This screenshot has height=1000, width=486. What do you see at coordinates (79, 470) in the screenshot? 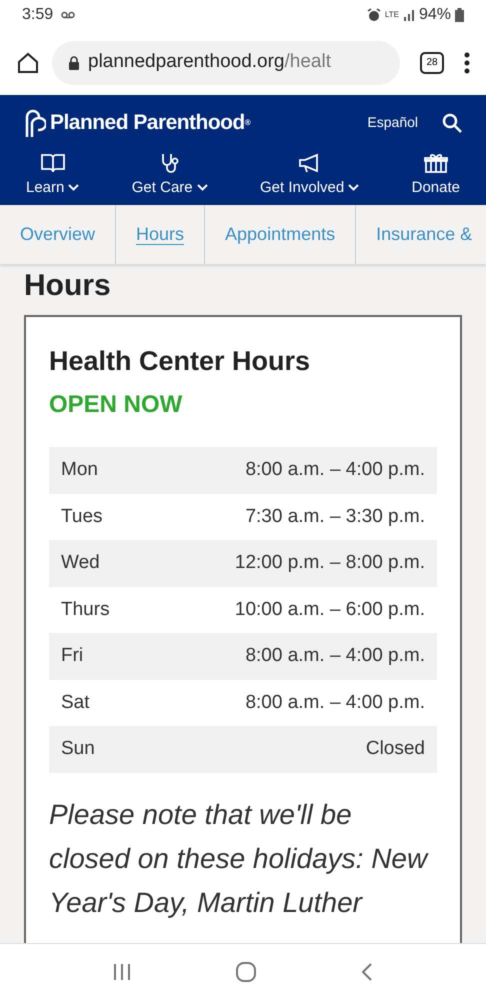
I see `day-label: Mon` at bounding box center [79, 470].